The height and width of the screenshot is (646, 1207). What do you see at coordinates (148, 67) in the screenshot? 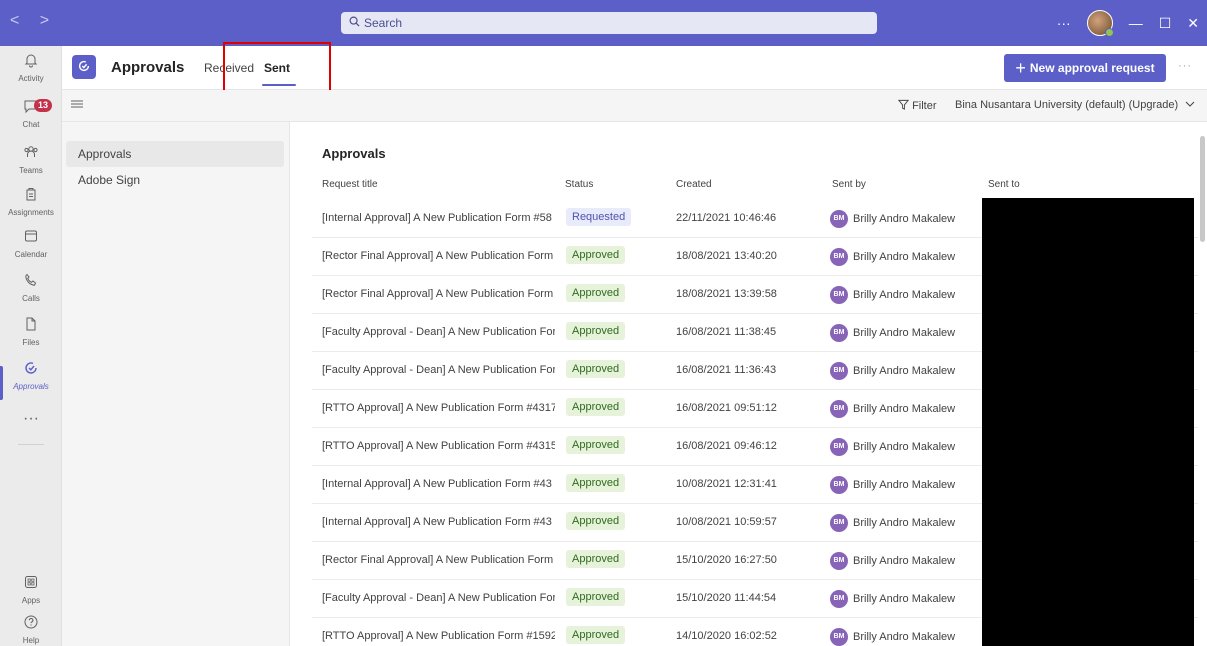
I see `app-title: Approvals` at bounding box center [148, 67].